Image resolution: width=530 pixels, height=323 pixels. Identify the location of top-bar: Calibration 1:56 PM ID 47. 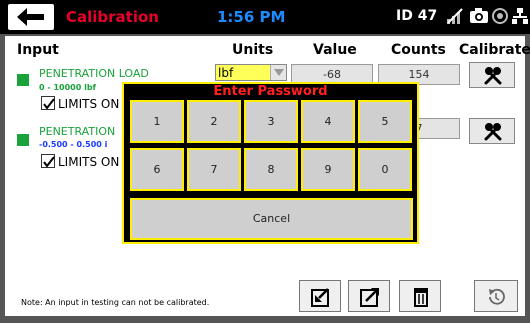
(265, 17).